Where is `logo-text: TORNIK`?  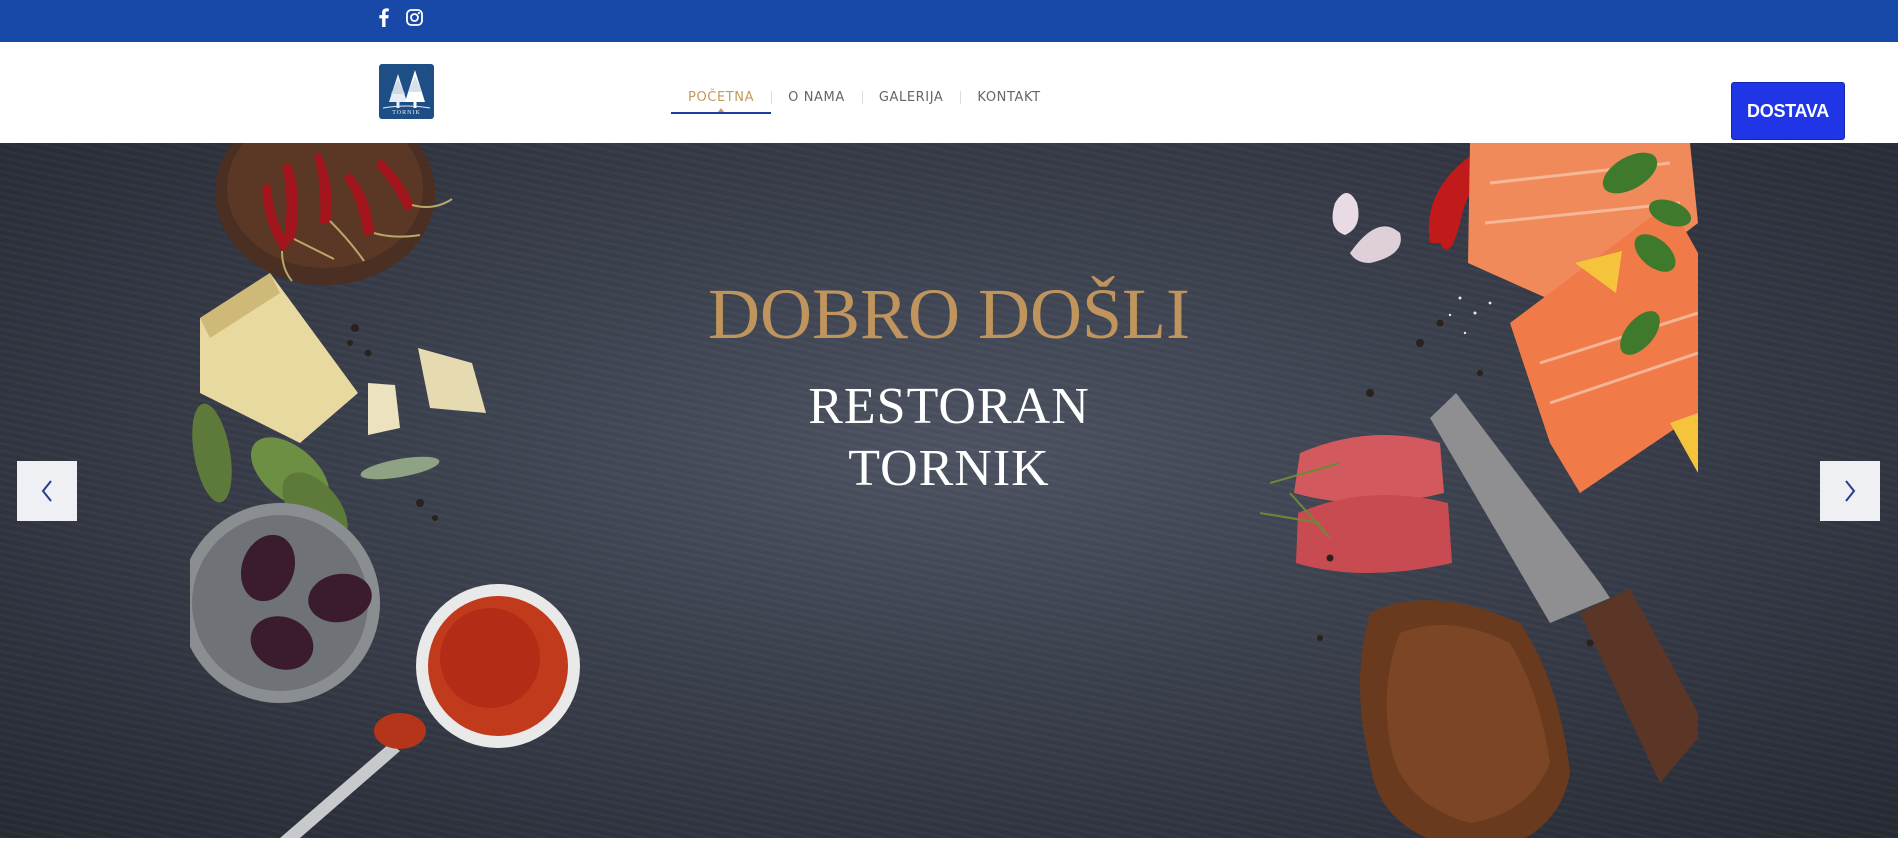 logo-text: TORNIK is located at coordinates (406, 113).